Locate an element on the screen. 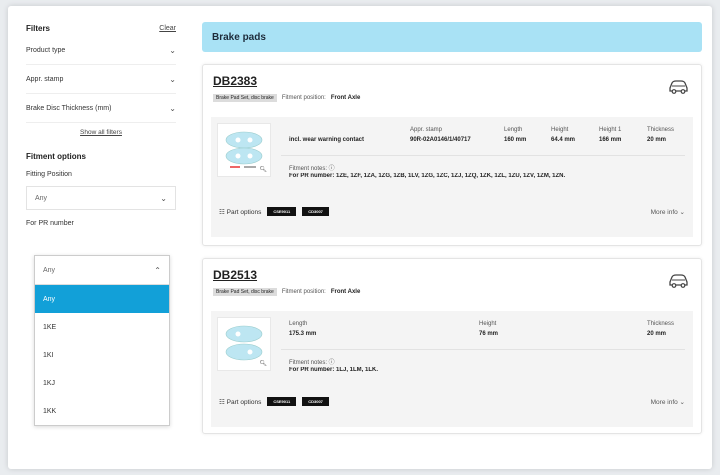  spec-header: Height 1 is located at coordinates (610, 130).